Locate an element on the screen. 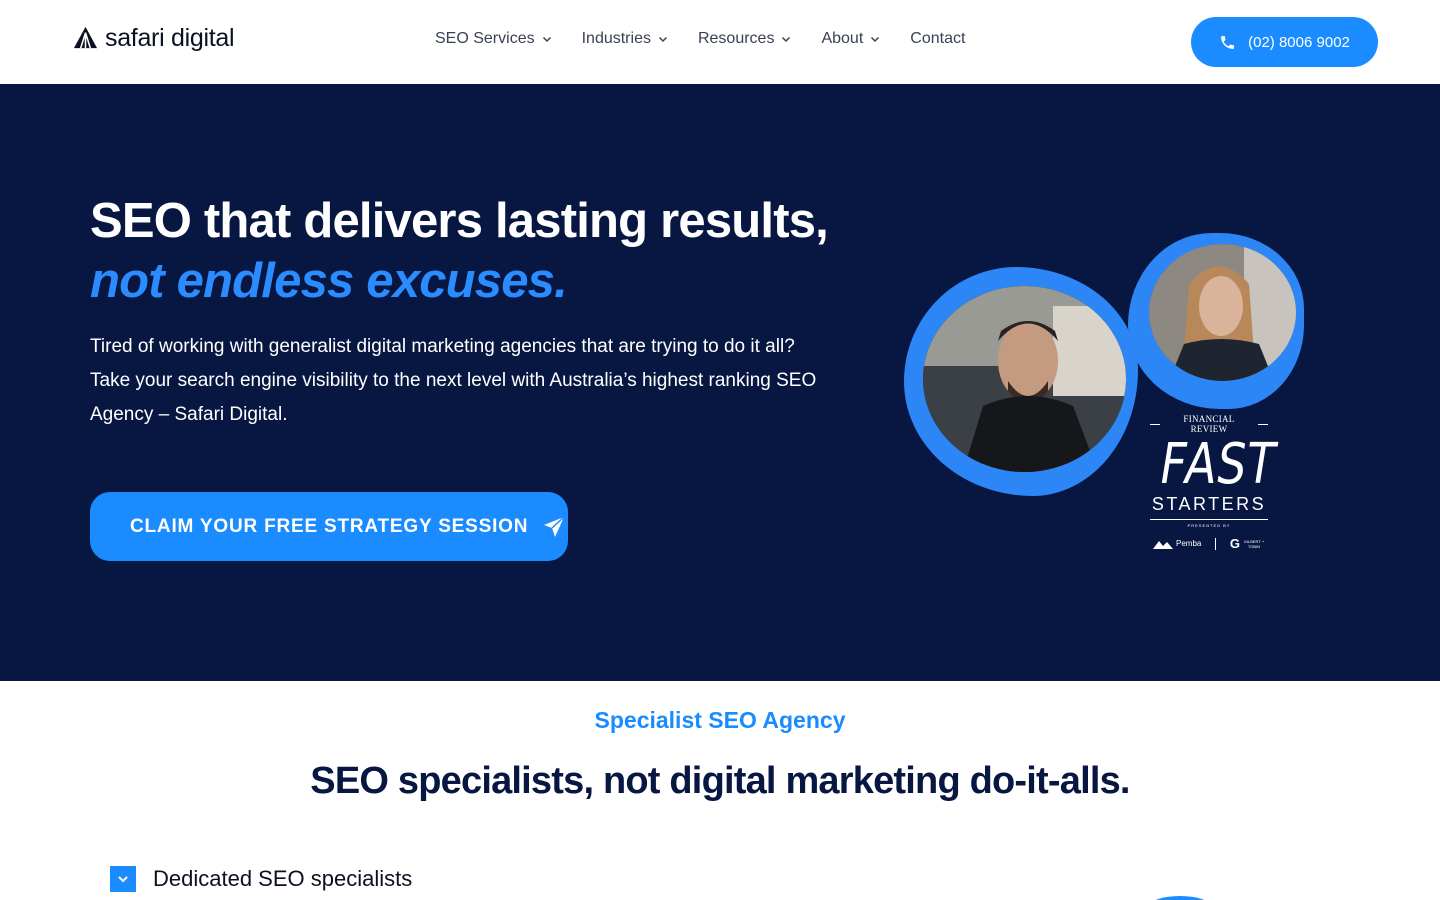 This screenshot has height=900, width=1440. feature-accordion-item: Dedicated SEO specialists is located at coordinates (261, 879).